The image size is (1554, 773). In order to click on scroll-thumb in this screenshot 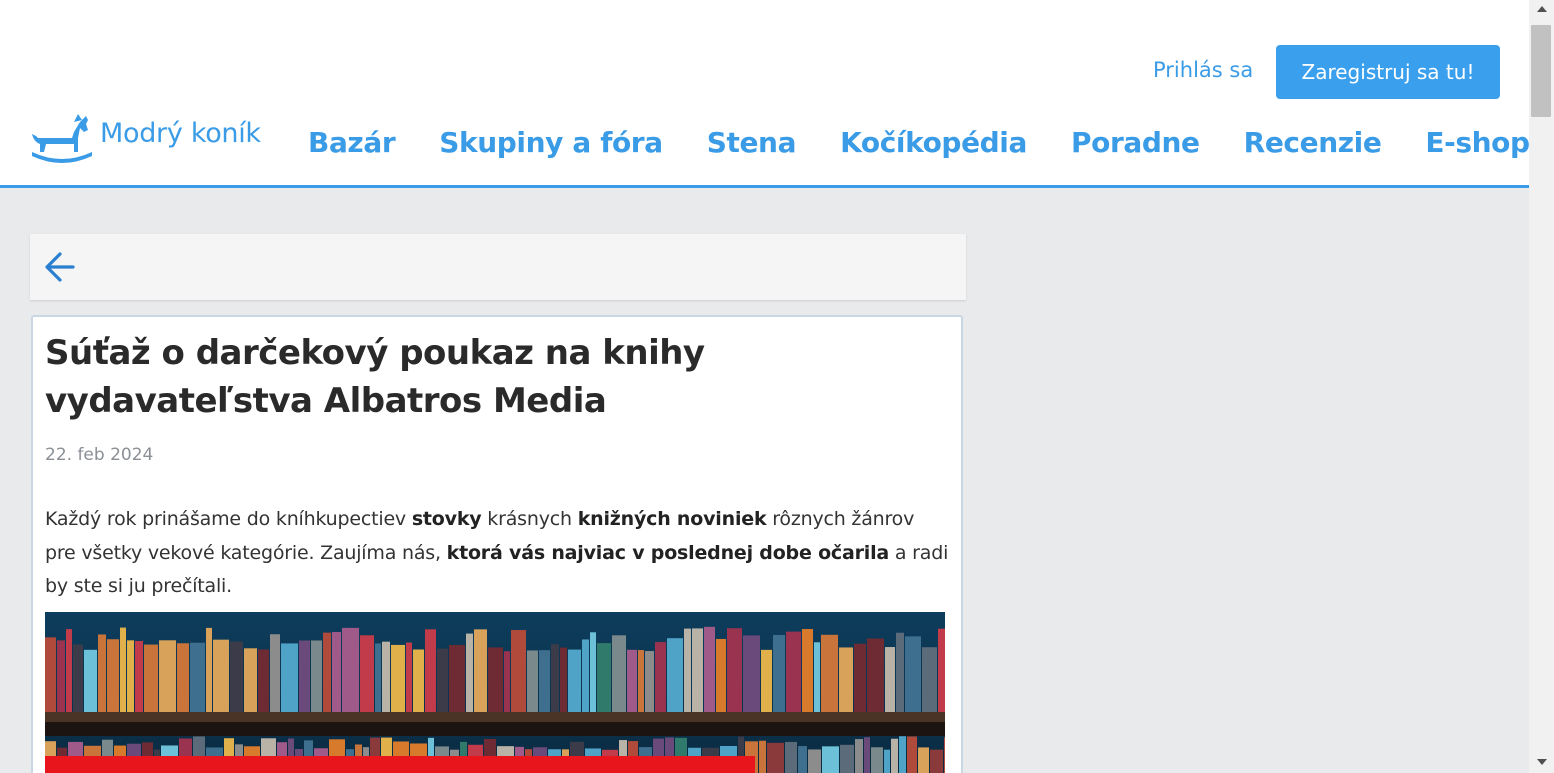, I will do `click(1541, 71)`.